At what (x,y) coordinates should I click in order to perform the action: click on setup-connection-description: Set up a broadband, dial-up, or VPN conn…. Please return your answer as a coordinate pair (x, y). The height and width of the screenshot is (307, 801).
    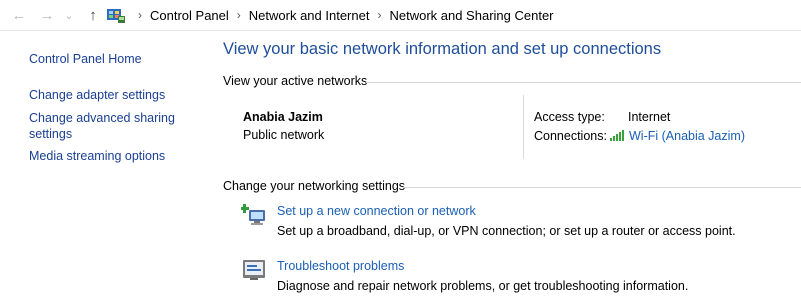
    Looking at the image, I should click on (506, 231).